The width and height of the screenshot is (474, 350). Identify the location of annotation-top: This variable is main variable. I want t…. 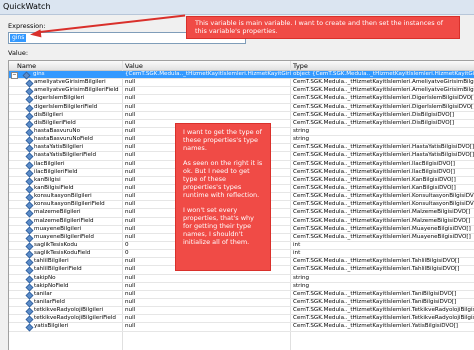
(323, 27).